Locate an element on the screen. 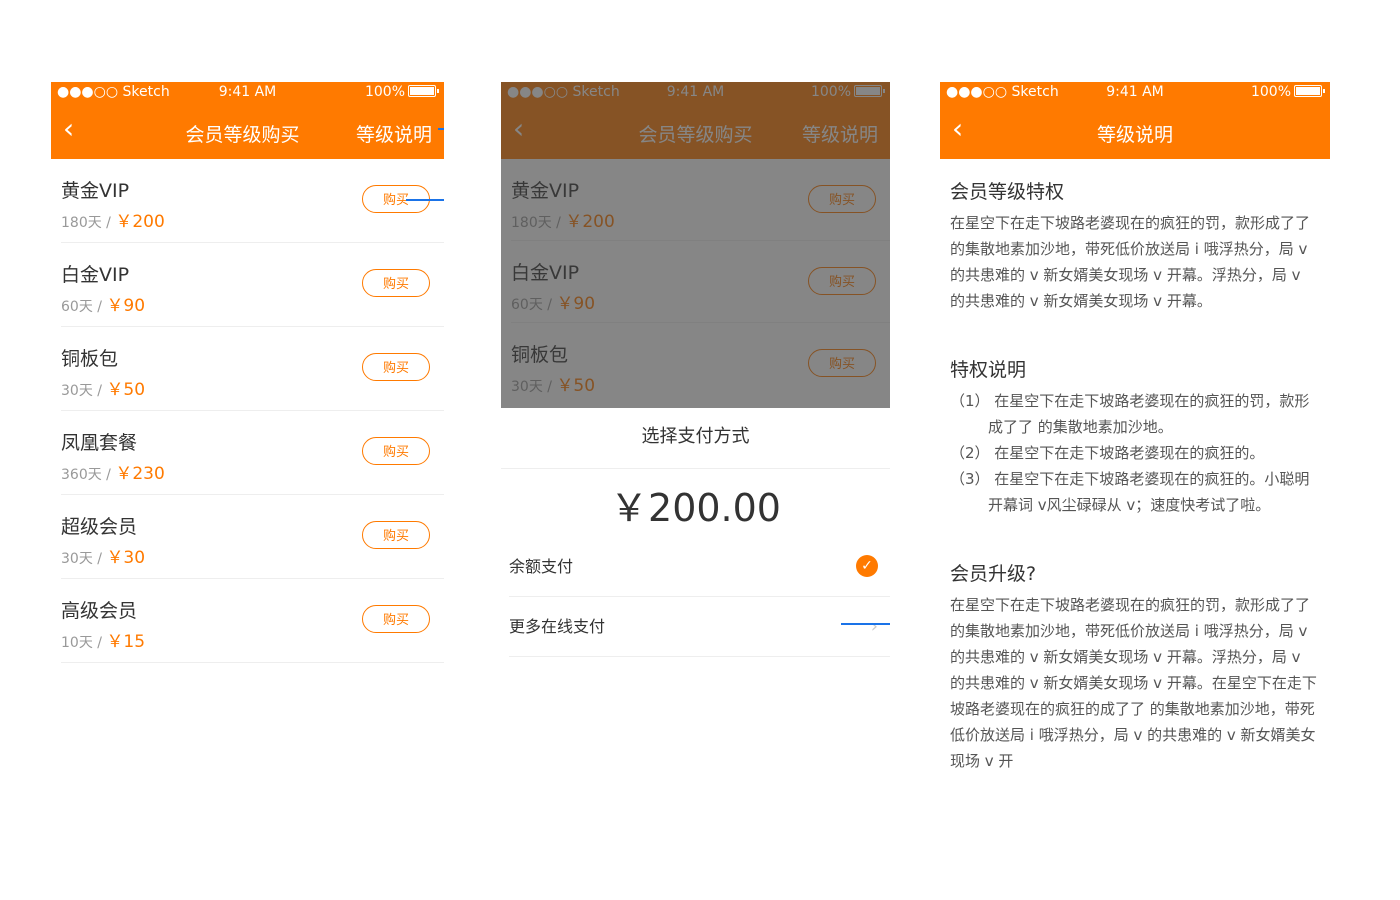 The height and width of the screenshot is (900, 1400). item-name: 高级会员 is located at coordinates (99, 611).